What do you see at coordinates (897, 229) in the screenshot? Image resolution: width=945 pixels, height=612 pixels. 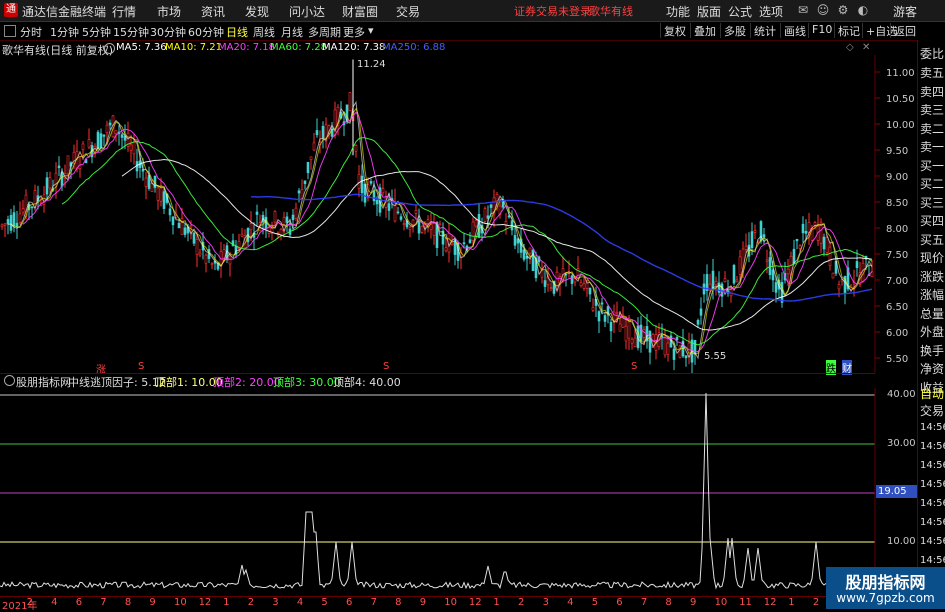 I see `price-tick-label: 8.00` at bounding box center [897, 229].